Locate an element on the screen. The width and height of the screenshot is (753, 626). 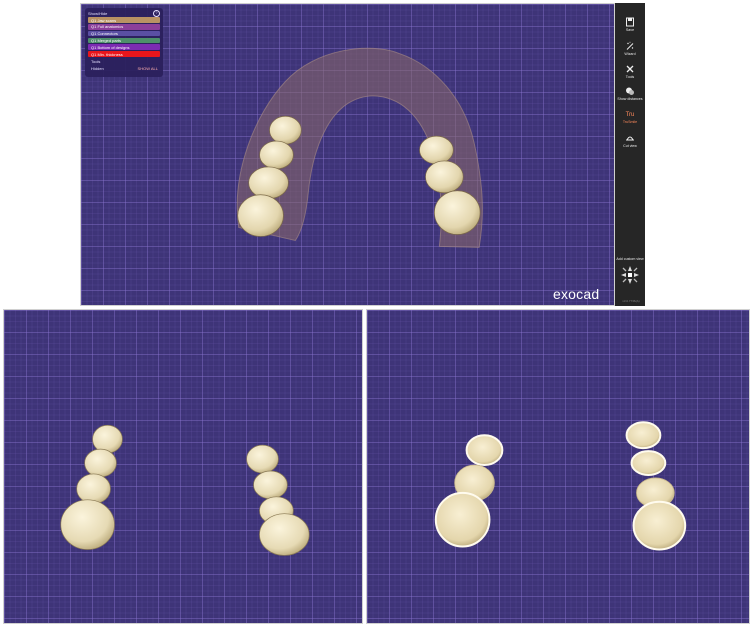
show-hide-title: Show/Hide is located at coordinates (98, 13).